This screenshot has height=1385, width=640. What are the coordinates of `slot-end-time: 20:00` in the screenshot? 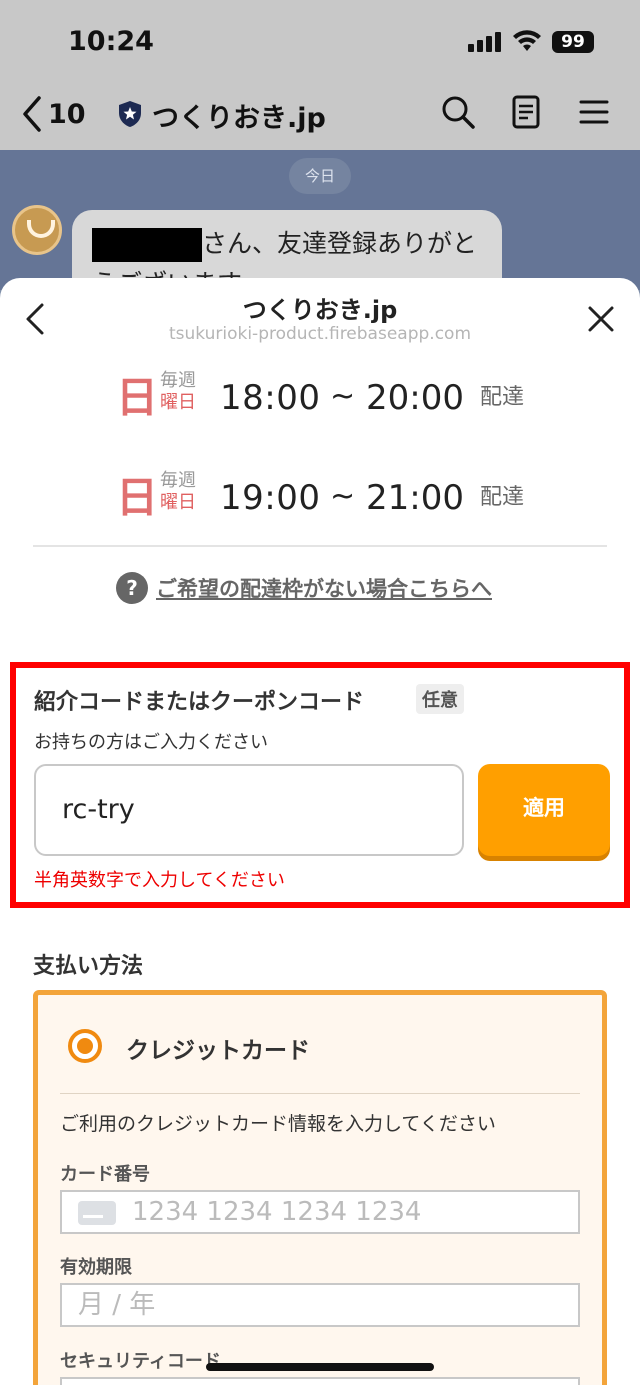 It's located at (415, 398).